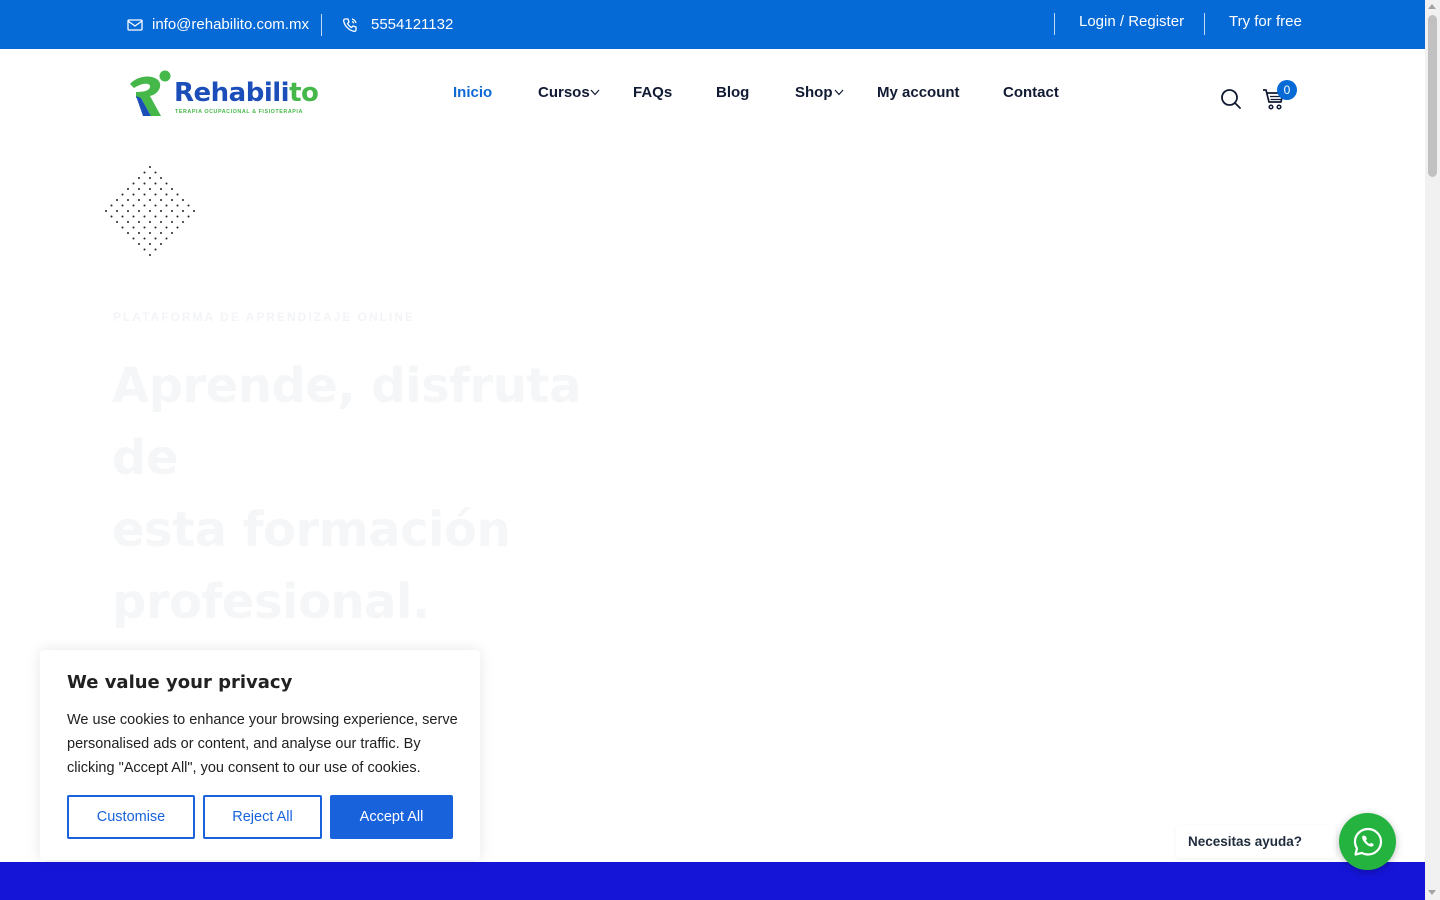  Describe the element at coordinates (918, 92) in the screenshot. I see `nav-my-account: My account` at that location.